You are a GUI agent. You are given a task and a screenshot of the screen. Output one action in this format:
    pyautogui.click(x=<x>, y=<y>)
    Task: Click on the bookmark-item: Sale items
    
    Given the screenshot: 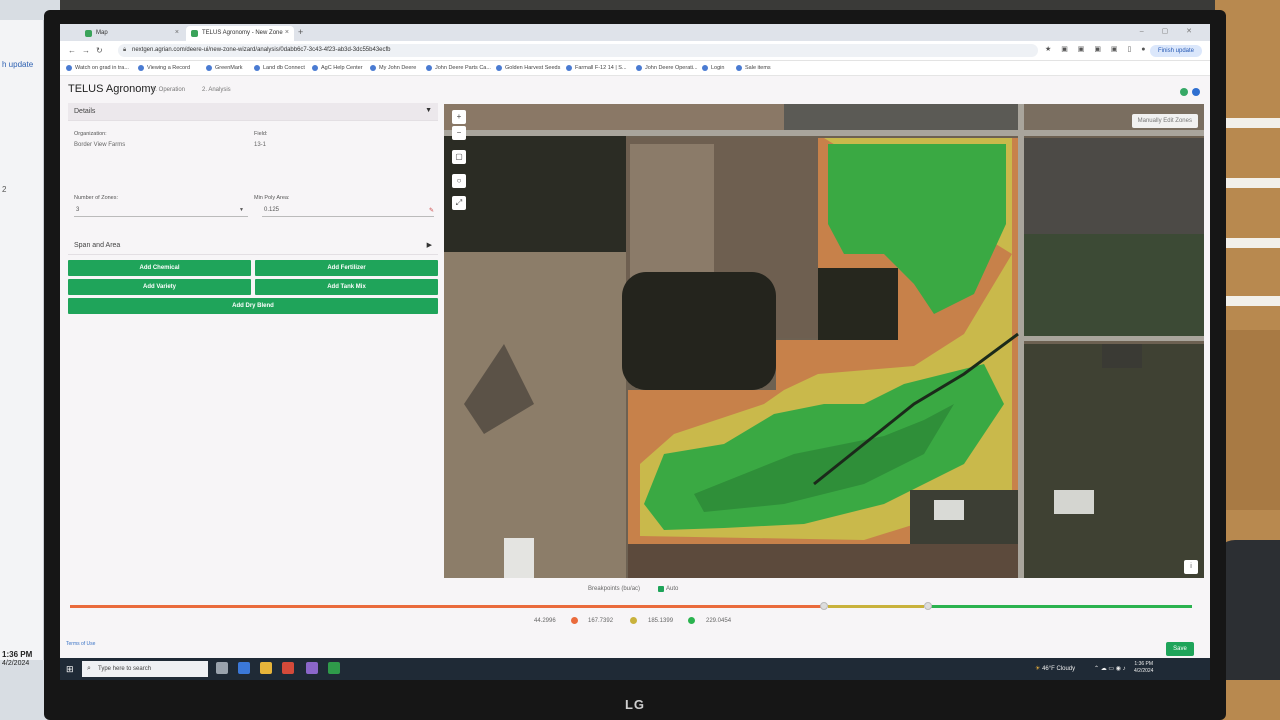 What is the action you would take?
    pyautogui.click(x=753, y=68)
    